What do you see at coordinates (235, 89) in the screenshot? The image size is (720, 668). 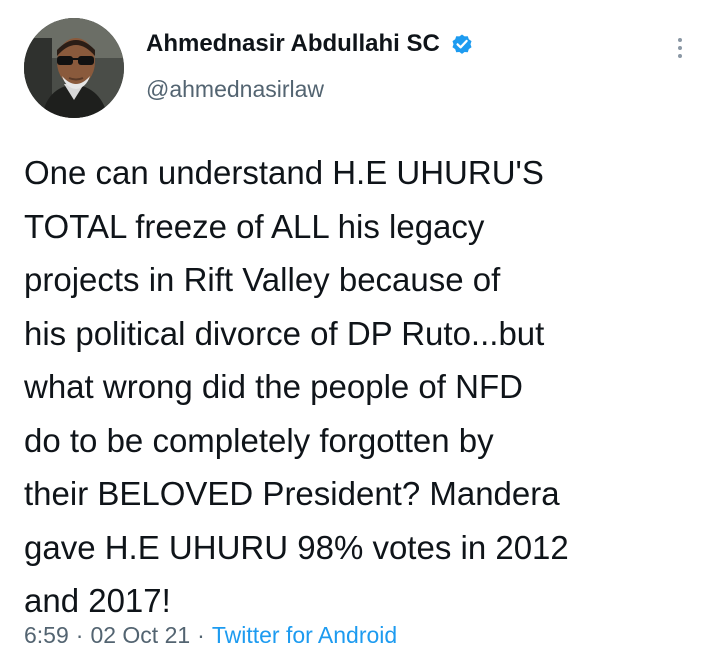 I see `author-handle: @ahmednasirlaw` at bounding box center [235, 89].